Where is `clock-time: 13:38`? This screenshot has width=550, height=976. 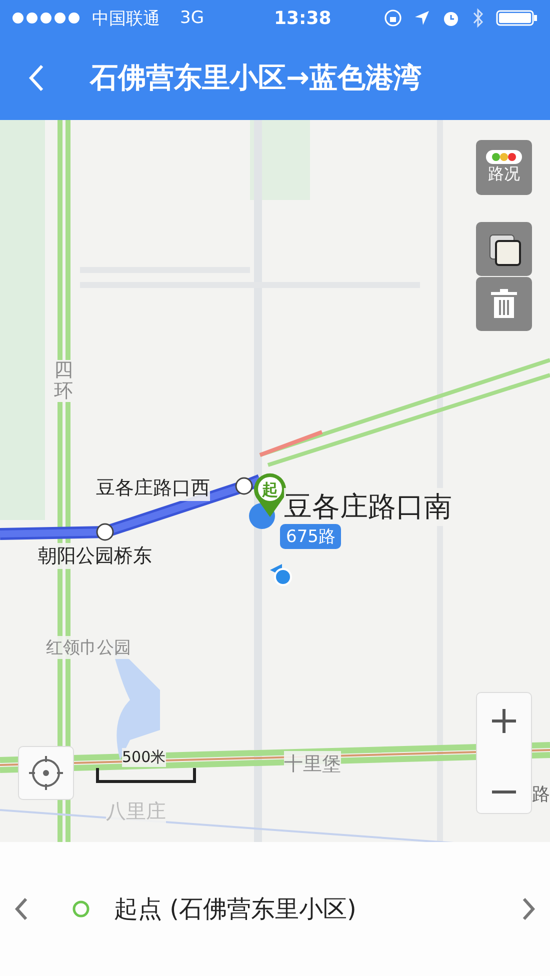 clock-time: 13:38 is located at coordinates (303, 18).